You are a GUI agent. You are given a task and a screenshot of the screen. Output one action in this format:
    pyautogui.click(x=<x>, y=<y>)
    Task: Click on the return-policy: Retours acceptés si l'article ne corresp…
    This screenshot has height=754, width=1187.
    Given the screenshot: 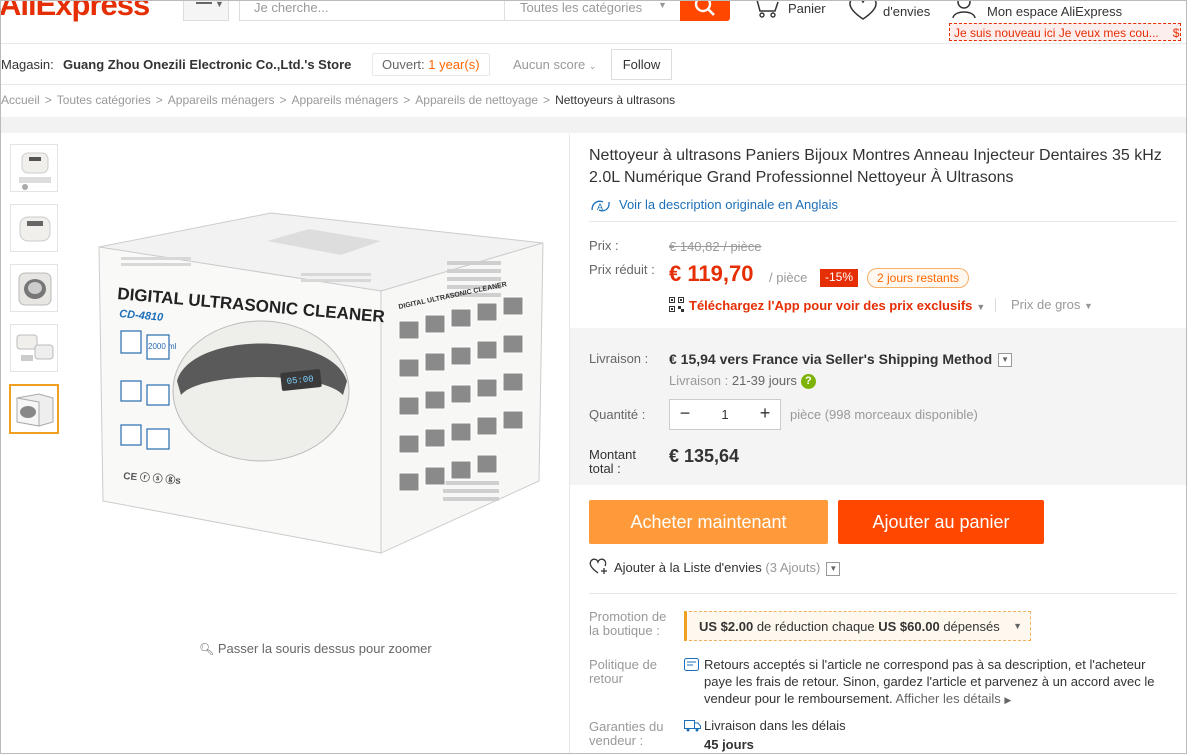 What is the action you would take?
    pyautogui.click(x=940, y=682)
    